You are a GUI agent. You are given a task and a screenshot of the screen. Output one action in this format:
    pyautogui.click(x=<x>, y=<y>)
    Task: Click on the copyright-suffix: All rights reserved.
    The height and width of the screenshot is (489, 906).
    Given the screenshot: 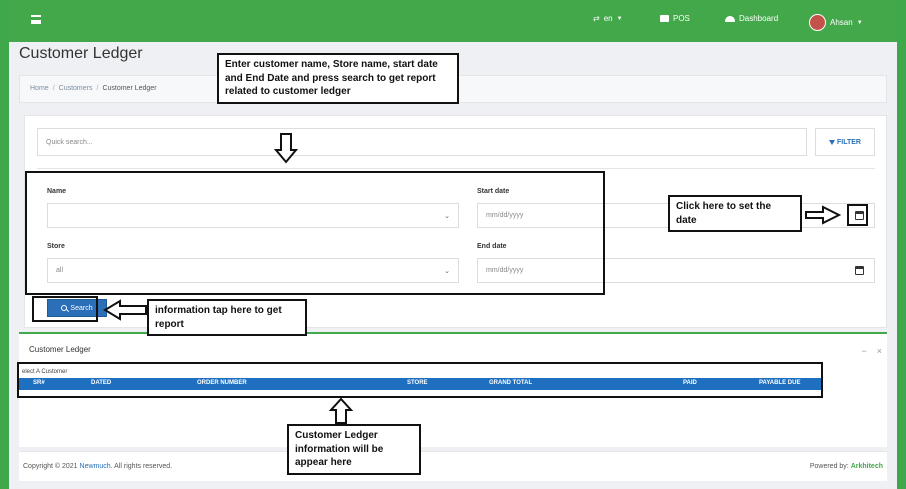 What is the action you would take?
    pyautogui.click(x=143, y=466)
    